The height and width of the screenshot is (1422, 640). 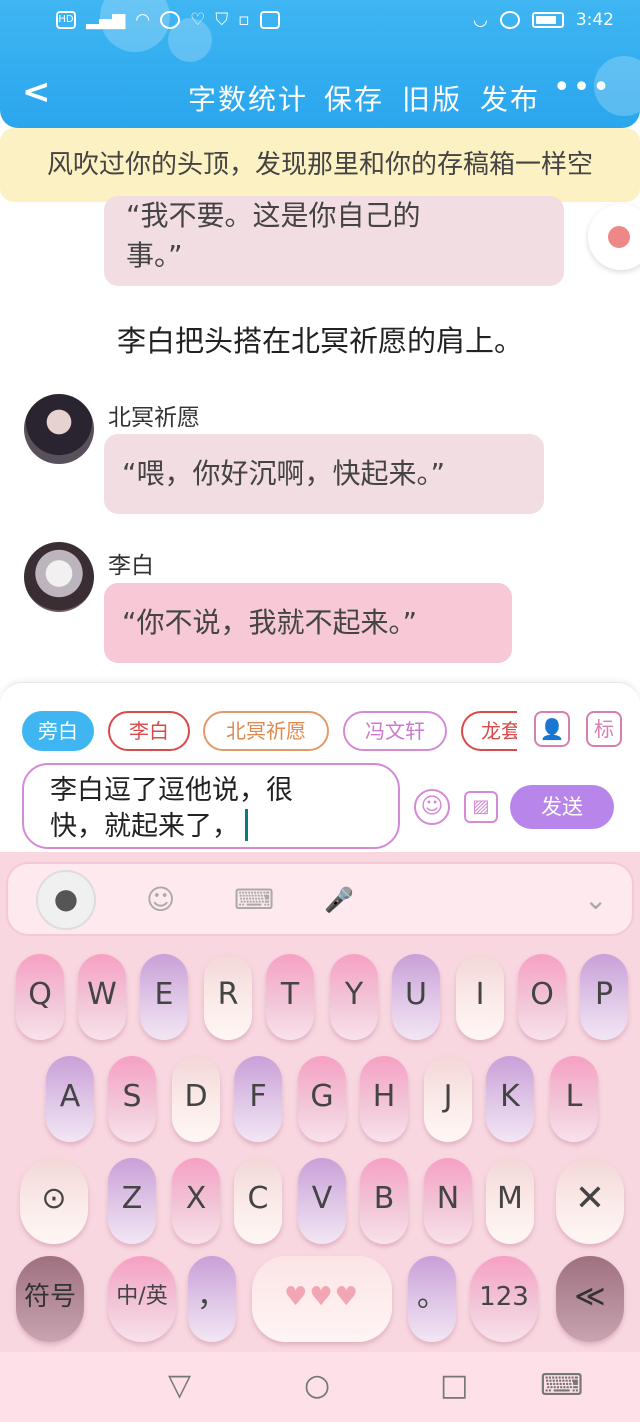 I want to click on system-nav-bar: ▽ ○ □ ⌨, so click(x=320, y=1387).